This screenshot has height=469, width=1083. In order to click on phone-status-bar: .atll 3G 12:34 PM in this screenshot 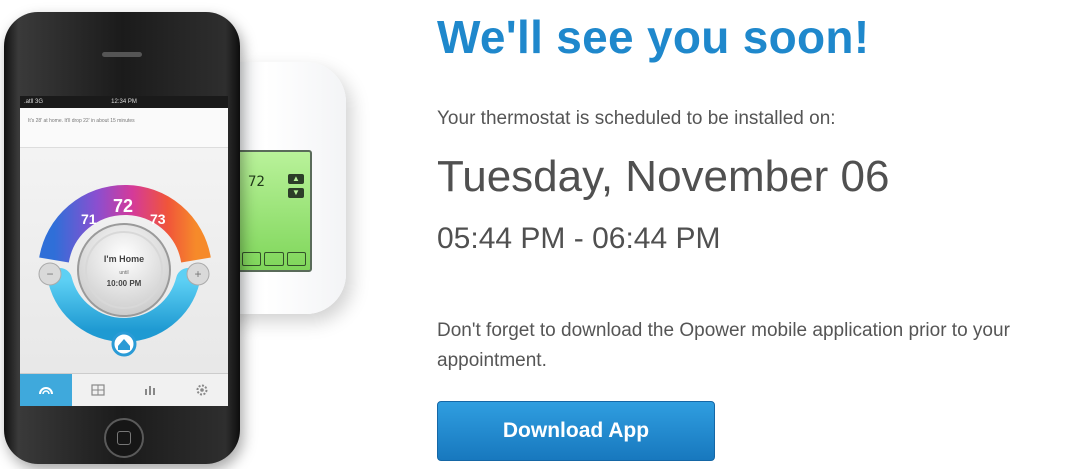, I will do `click(124, 102)`.